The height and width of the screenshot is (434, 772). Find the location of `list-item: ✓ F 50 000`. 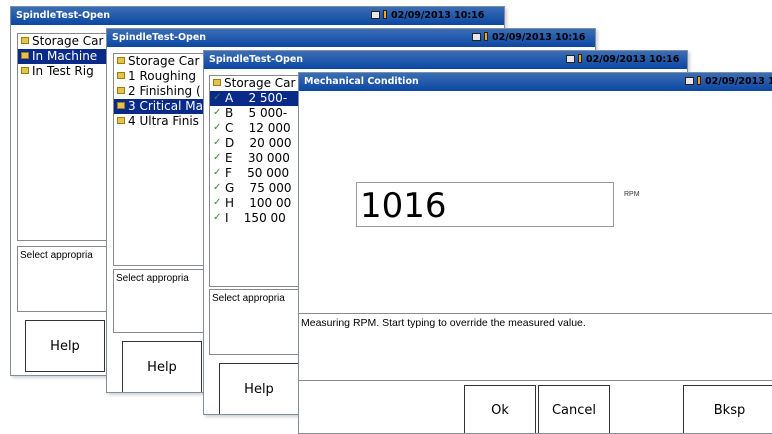

list-item: ✓ F 50 000 is located at coordinates (255, 173).